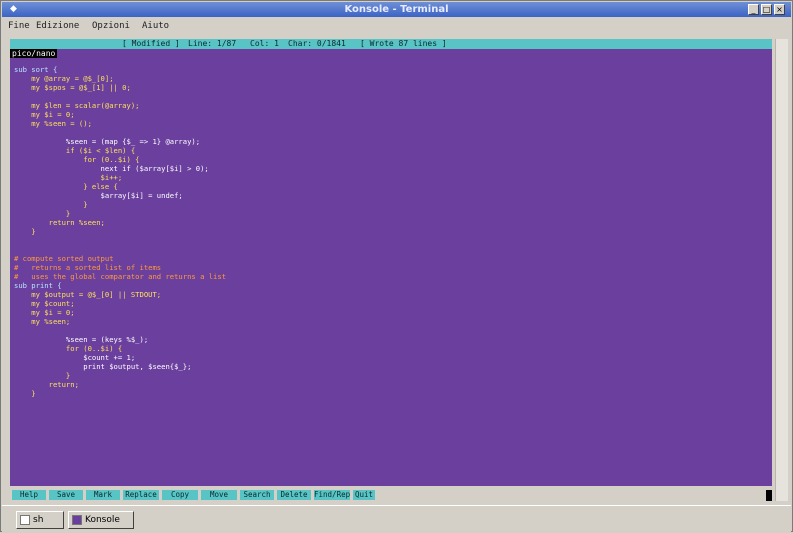 Image resolution: width=793 pixels, height=533 pixels. What do you see at coordinates (111, 26) in the screenshot?
I see `menu-options: Opzioni` at bounding box center [111, 26].